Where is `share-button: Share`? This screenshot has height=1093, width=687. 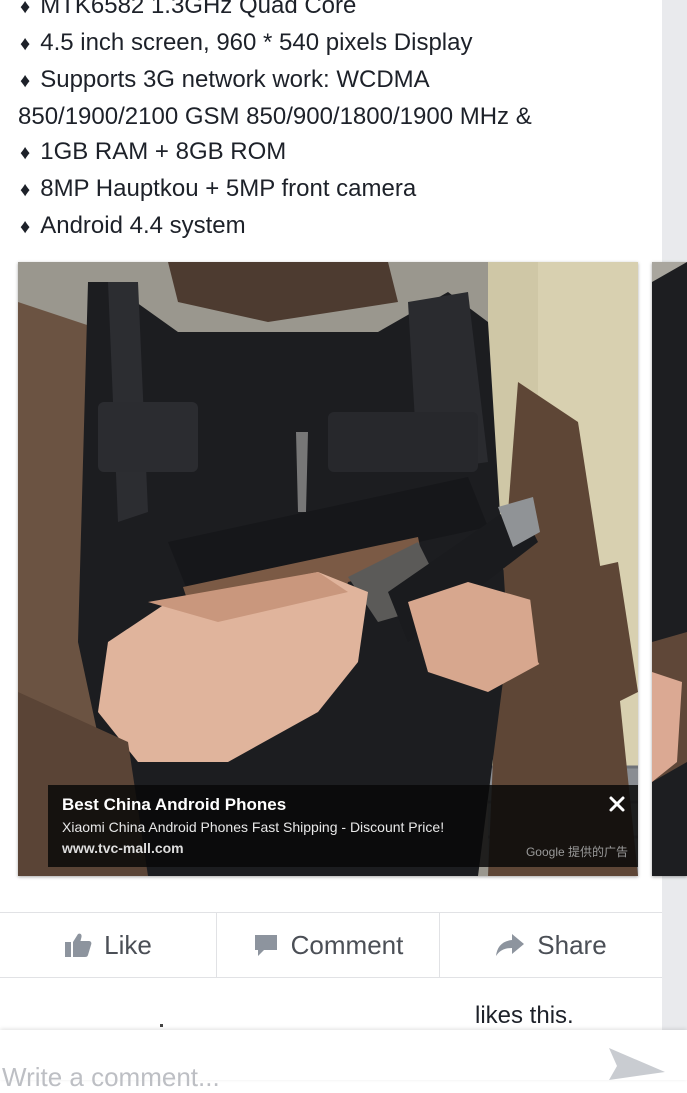 share-button: Share is located at coordinates (550, 945).